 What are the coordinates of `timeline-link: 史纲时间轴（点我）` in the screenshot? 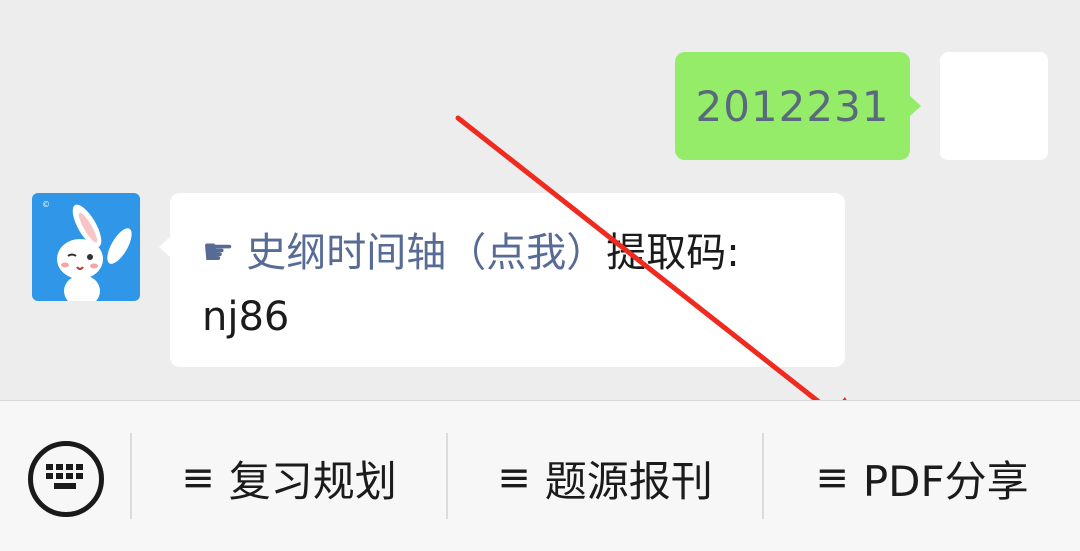 It's located at (426, 253).